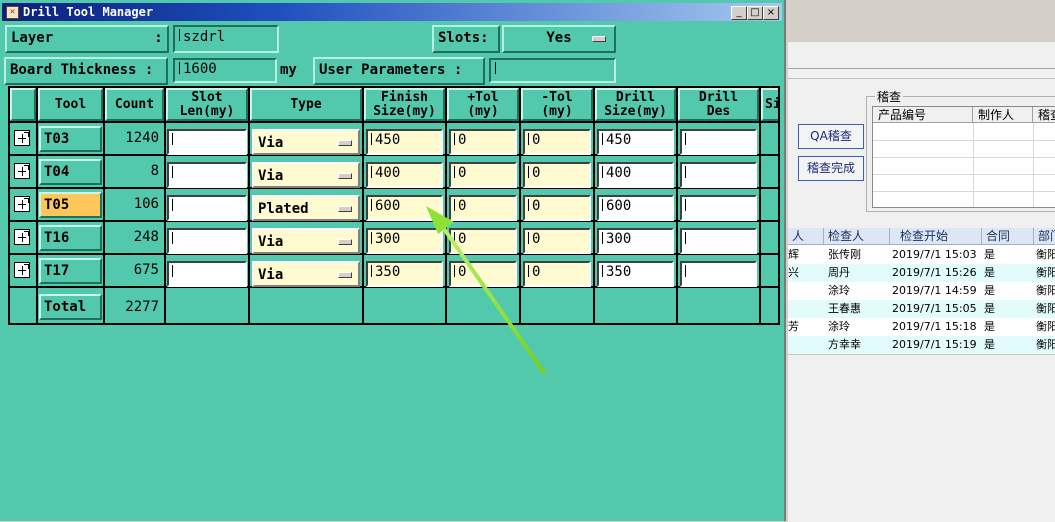  Describe the element at coordinates (755, 13) in the screenshot. I see `maximize-button: □` at that location.